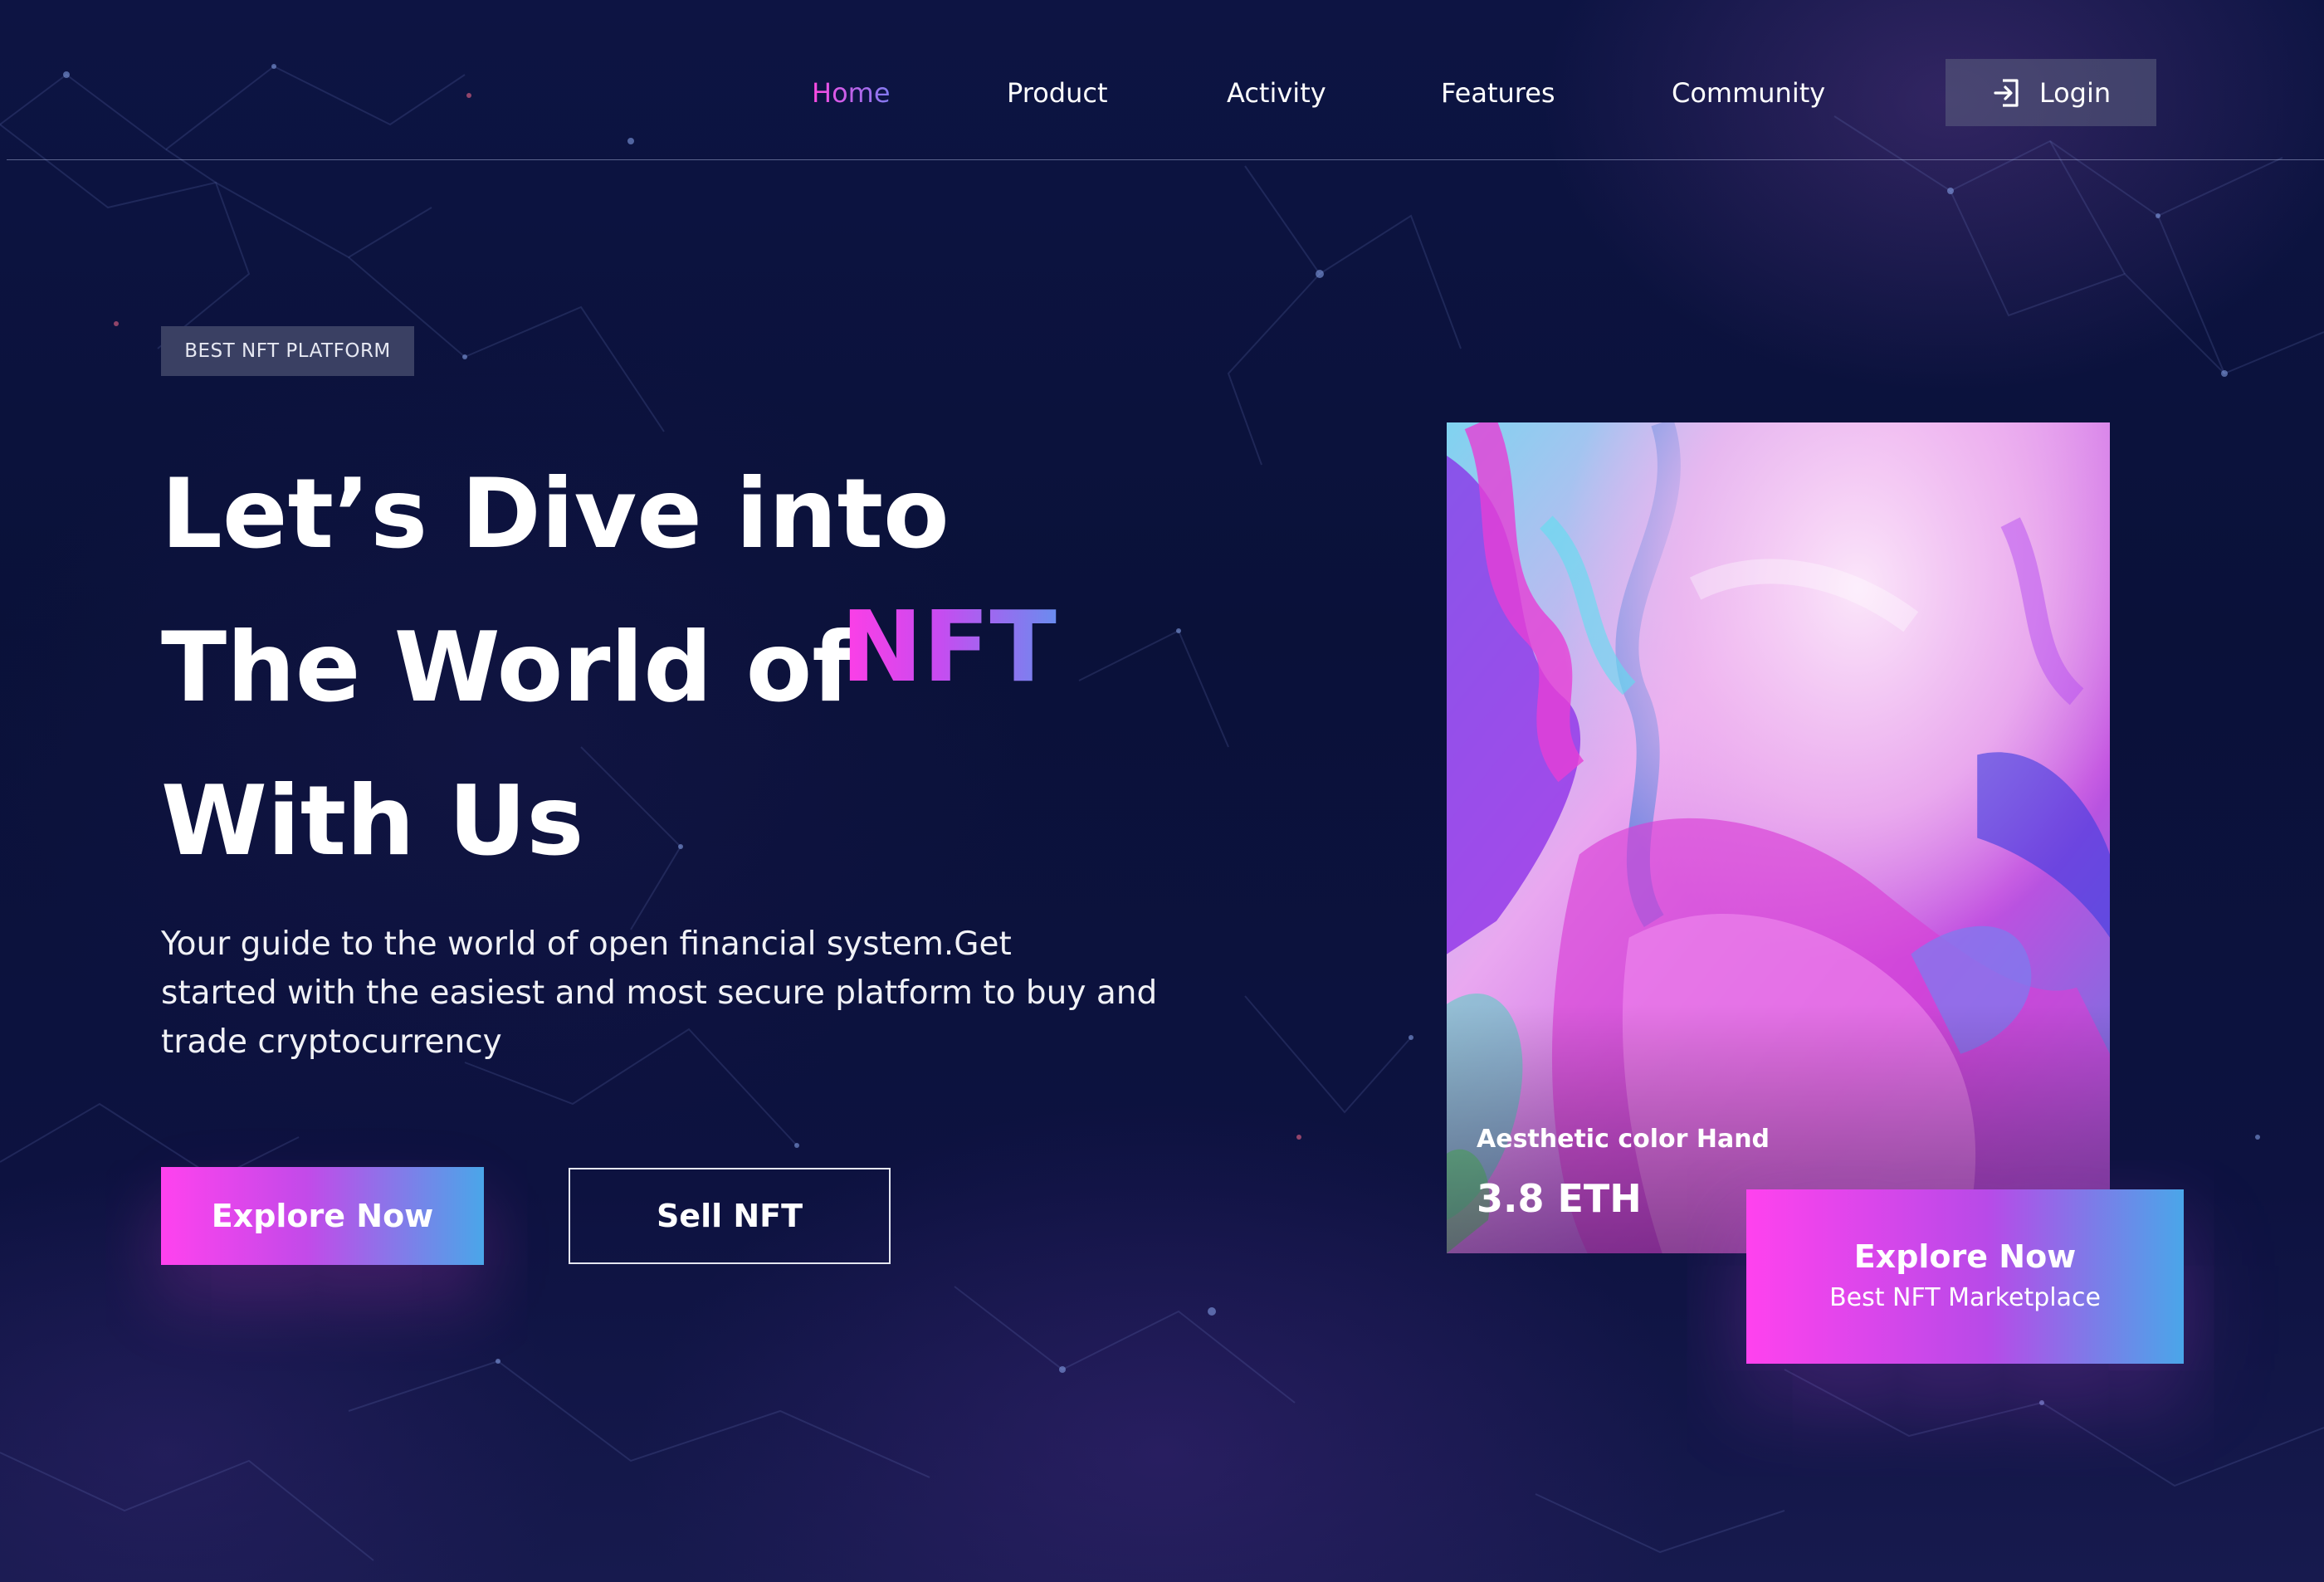 This screenshot has width=2324, height=1582. What do you see at coordinates (508, 668) in the screenshot?
I see `headline-line-2: The World of` at bounding box center [508, 668].